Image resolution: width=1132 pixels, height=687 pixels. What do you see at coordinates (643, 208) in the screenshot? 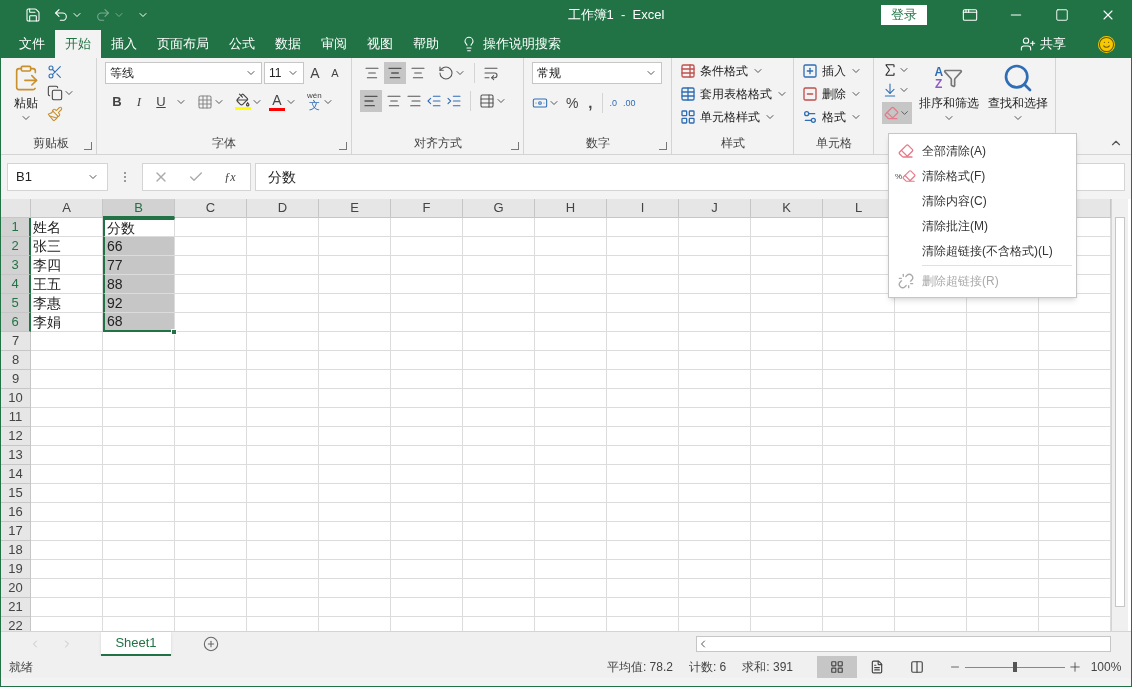
I see `column-header: I` at bounding box center [643, 208].